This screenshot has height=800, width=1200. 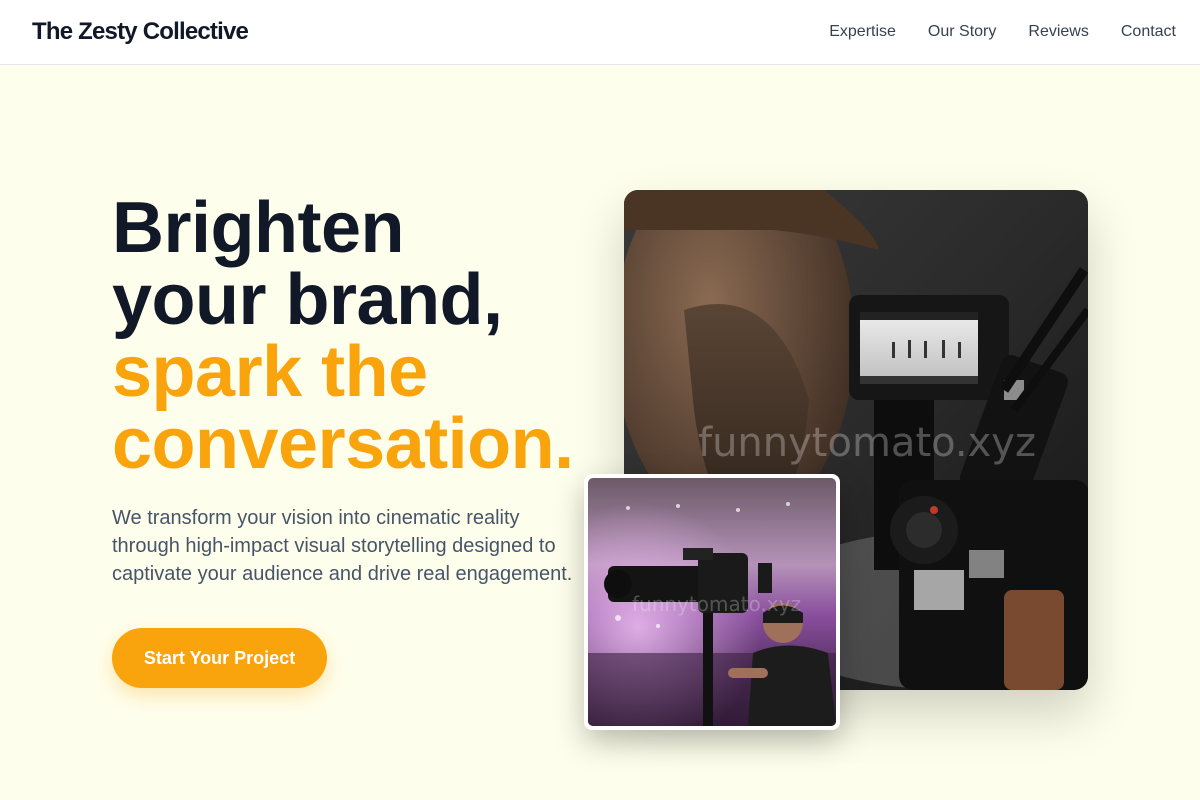 What do you see at coordinates (1058, 32) in the screenshot?
I see `nav-link-reviews: Reviews` at bounding box center [1058, 32].